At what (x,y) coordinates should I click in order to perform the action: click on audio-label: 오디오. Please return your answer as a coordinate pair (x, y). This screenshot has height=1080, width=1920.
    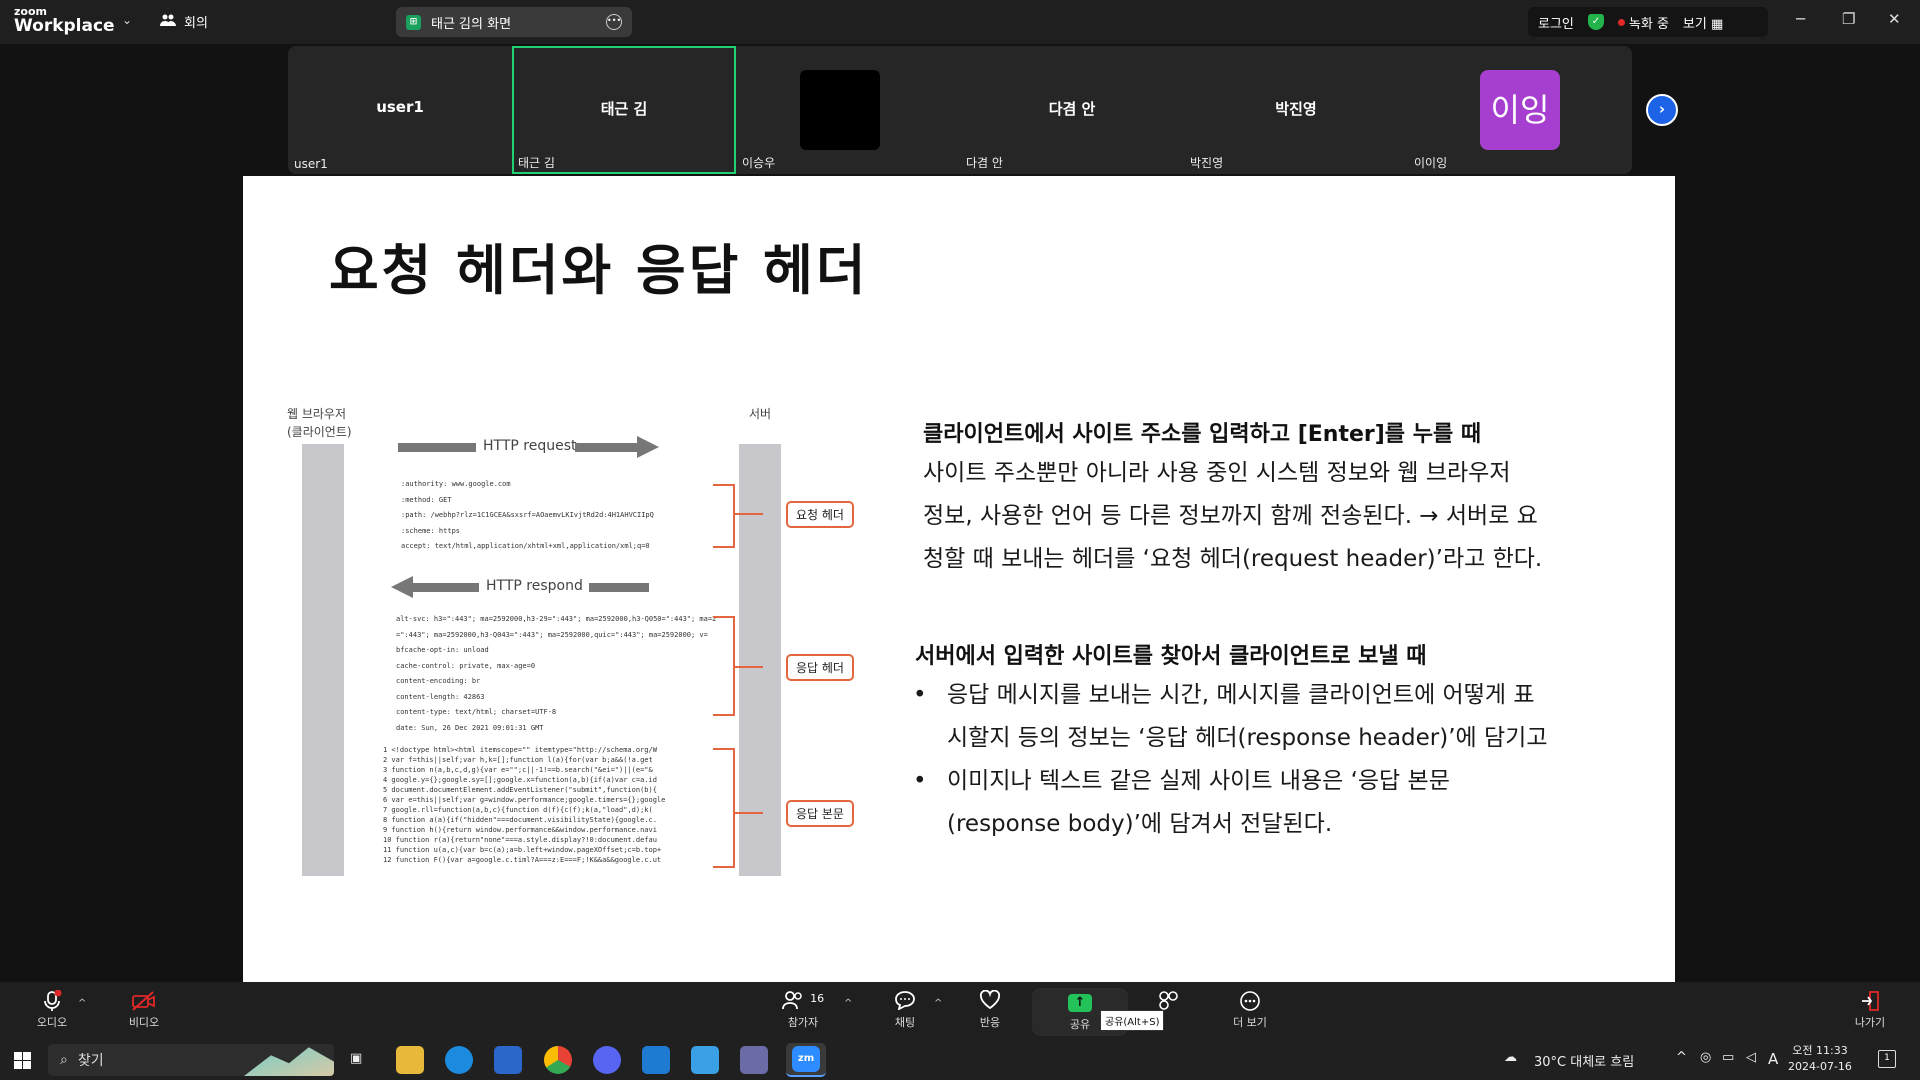
    Looking at the image, I should click on (52, 1022).